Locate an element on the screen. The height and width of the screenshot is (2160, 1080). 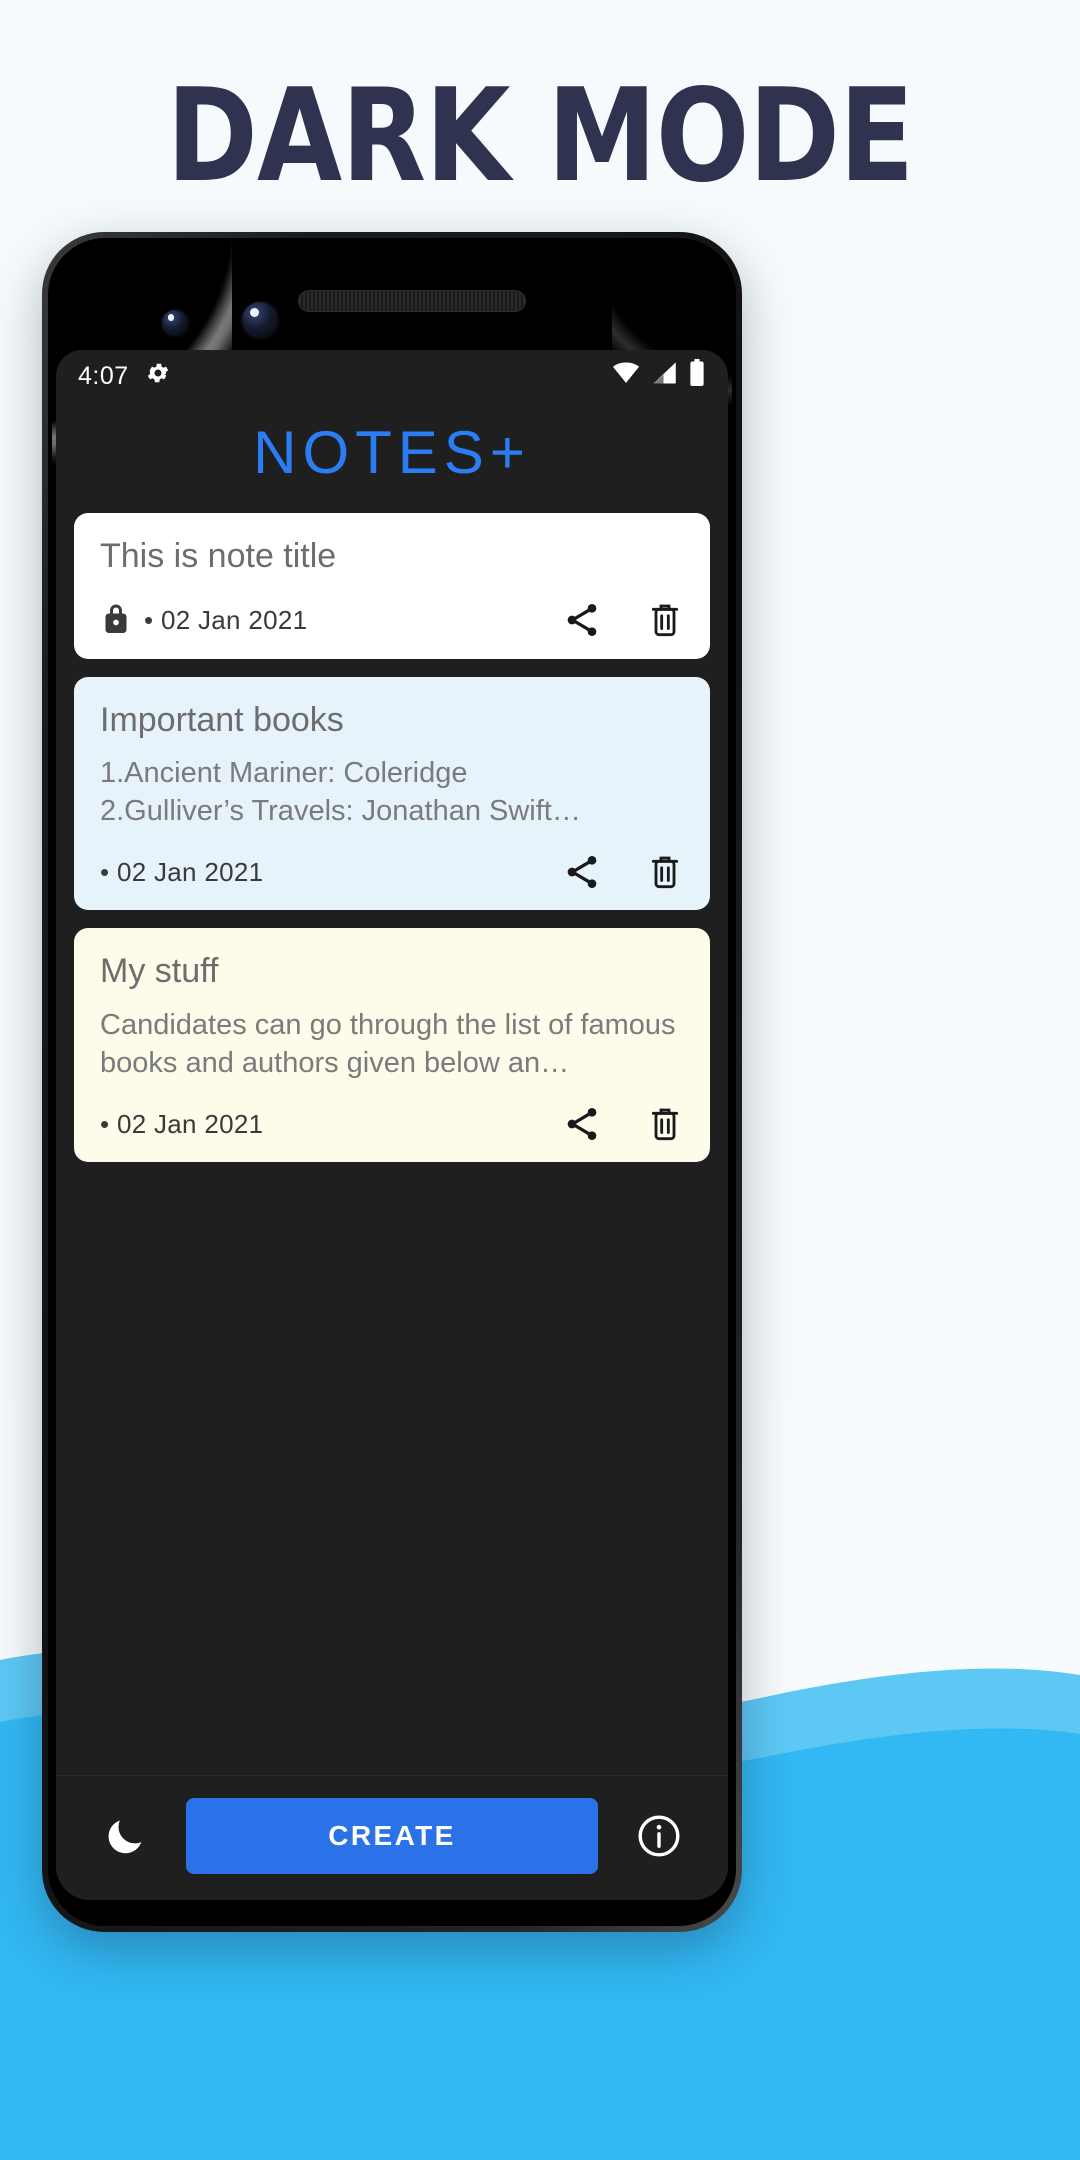
earpiece-speaker is located at coordinates (412, 301).